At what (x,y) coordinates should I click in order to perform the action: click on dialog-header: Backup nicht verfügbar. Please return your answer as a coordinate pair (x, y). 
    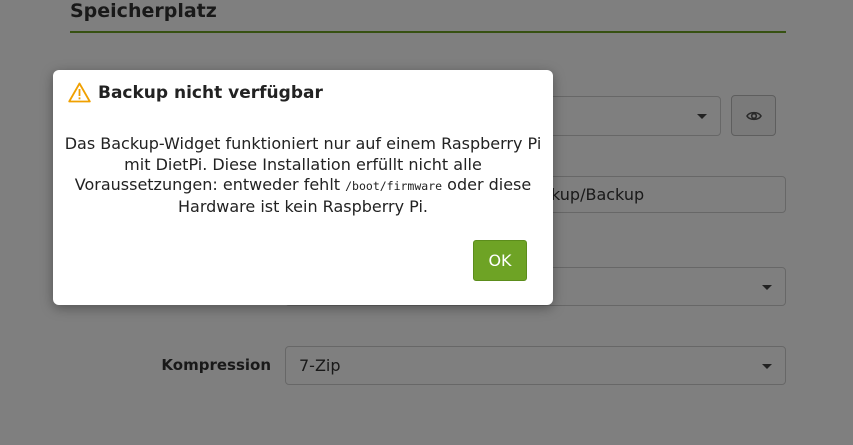
    Looking at the image, I should click on (195, 92).